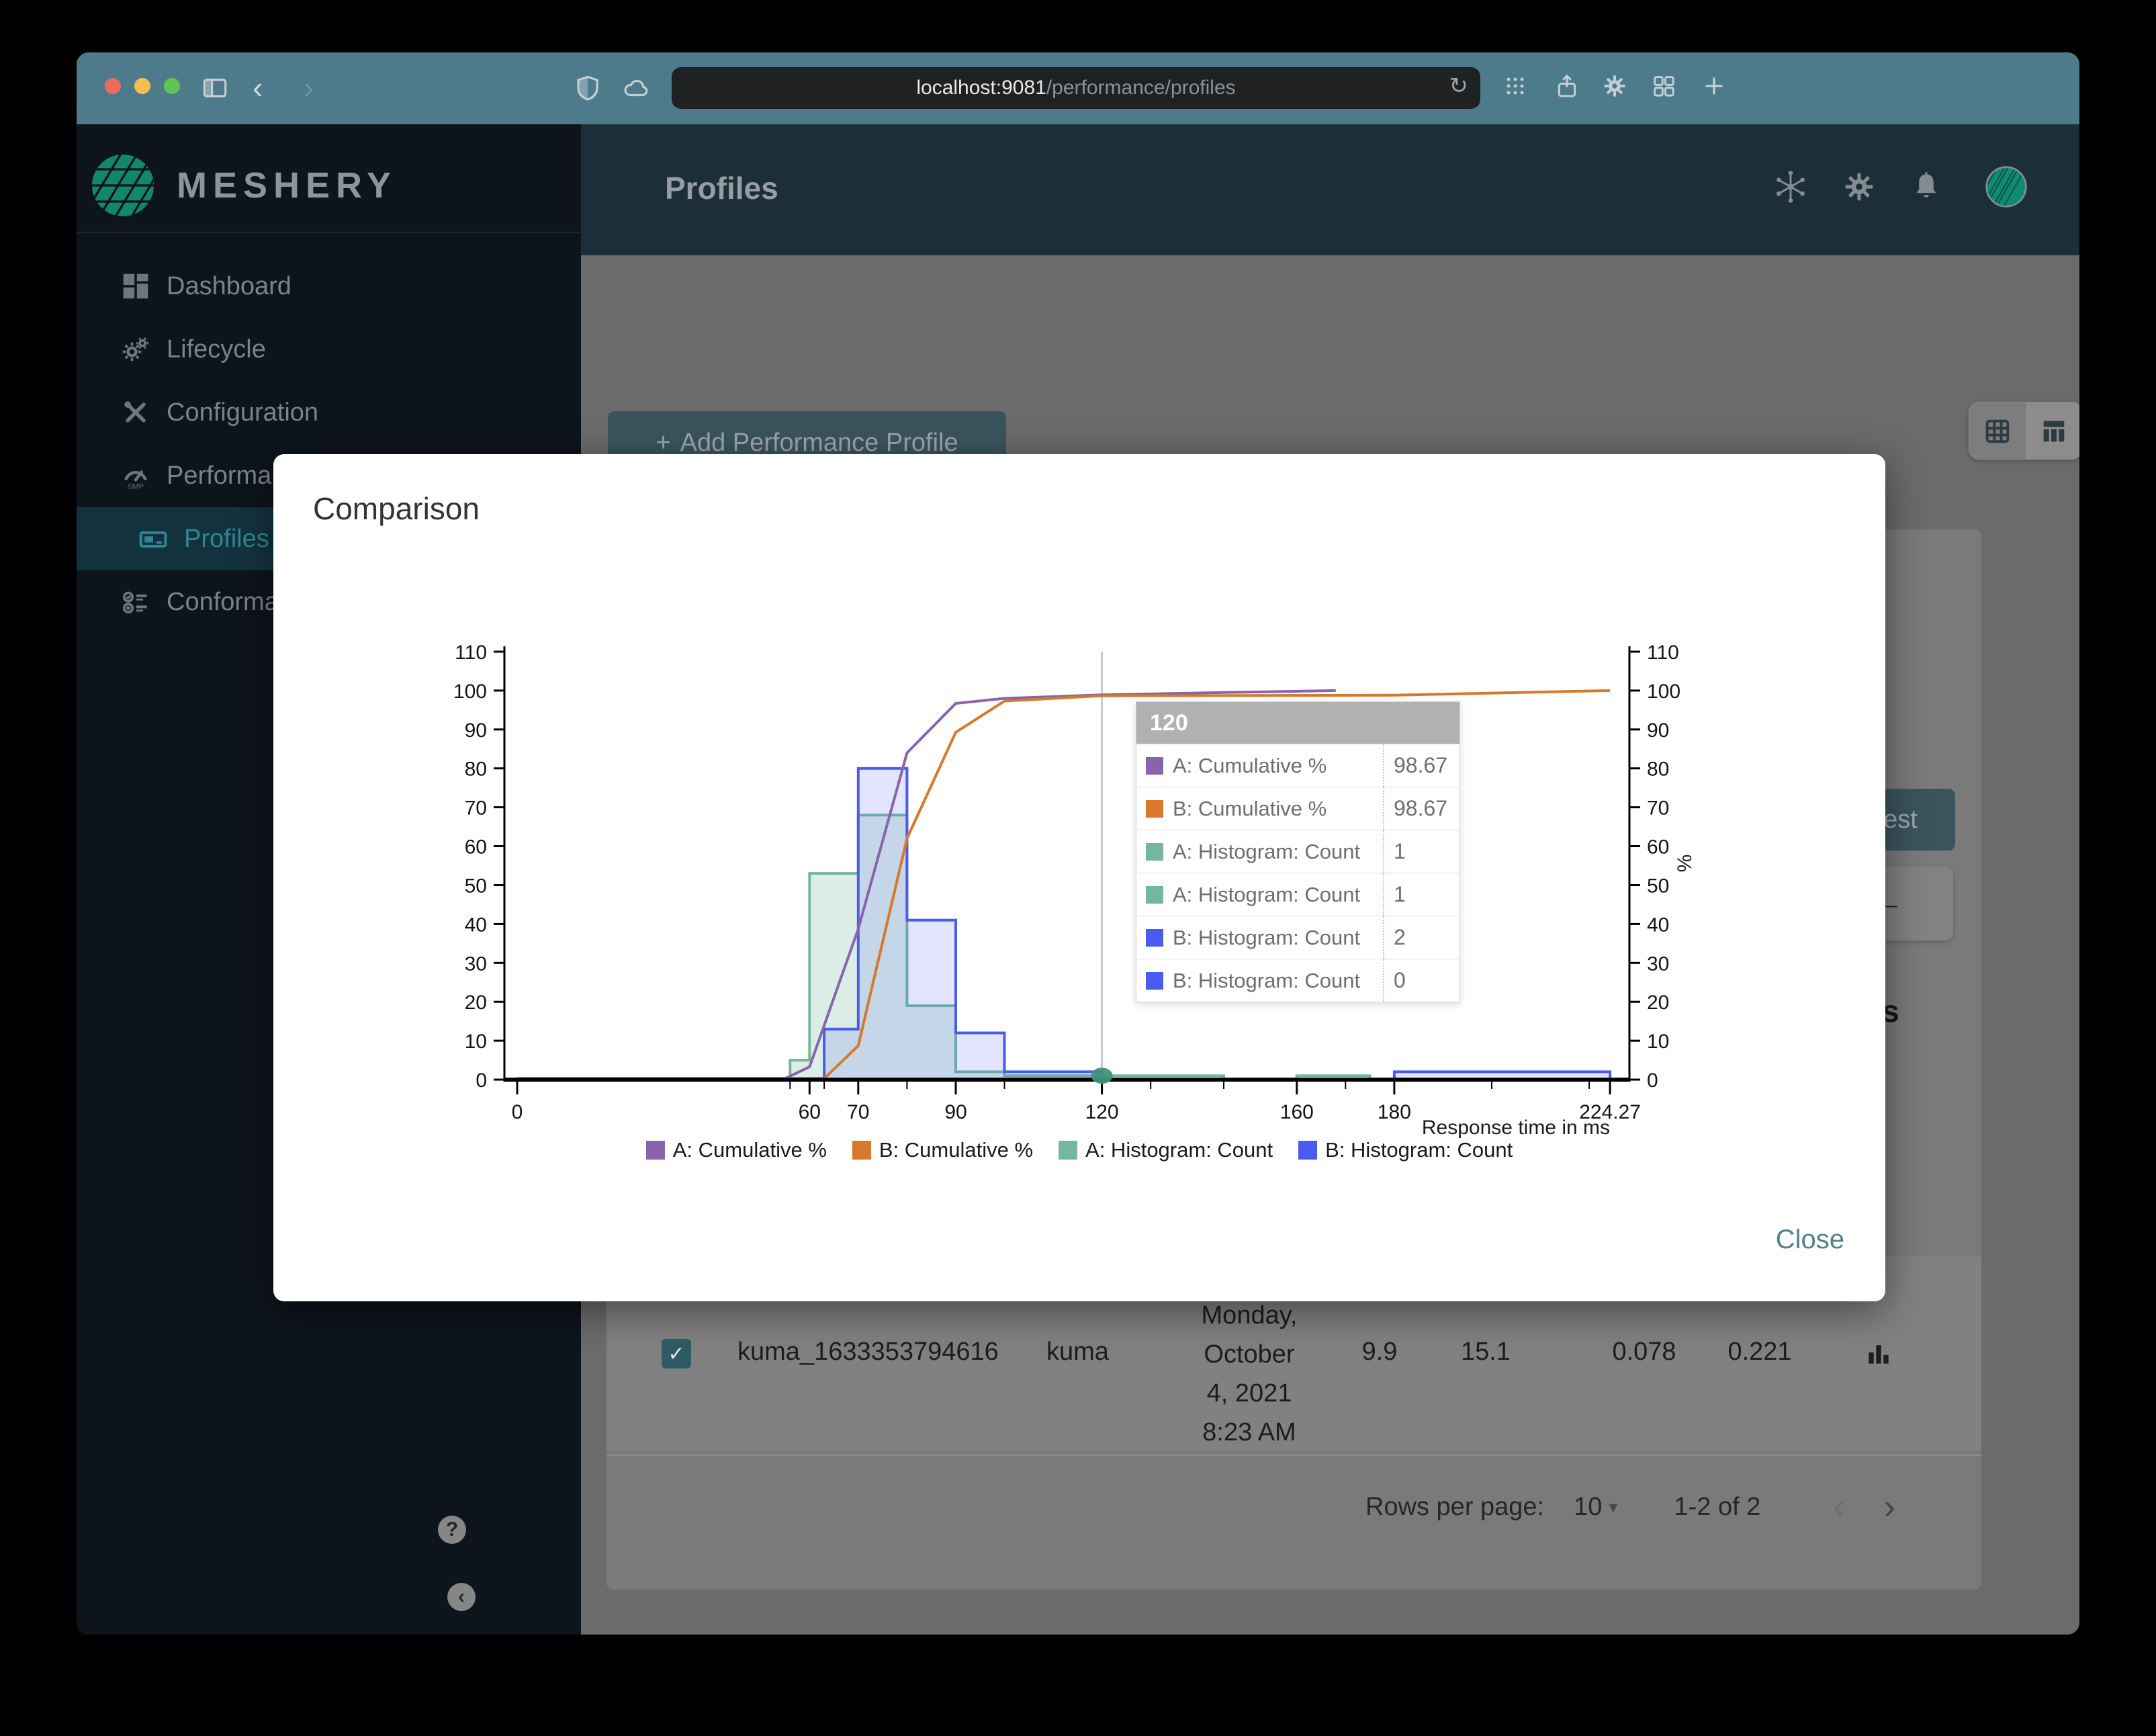  What do you see at coordinates (956, 1150) in the screenshot?
I see `legend-label: B: Cumulative %` at bounding box center [956, 1150].